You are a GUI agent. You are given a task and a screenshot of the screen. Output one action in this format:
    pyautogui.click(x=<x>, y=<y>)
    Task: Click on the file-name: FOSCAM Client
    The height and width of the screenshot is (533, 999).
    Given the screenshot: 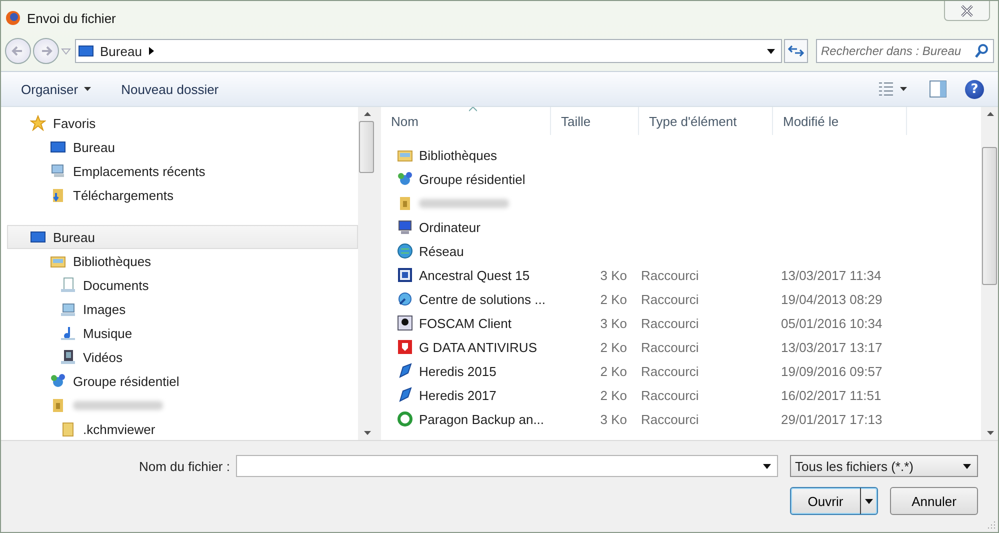 What is the action you would take?
    pyautogui.click(x=465, y=323)
    